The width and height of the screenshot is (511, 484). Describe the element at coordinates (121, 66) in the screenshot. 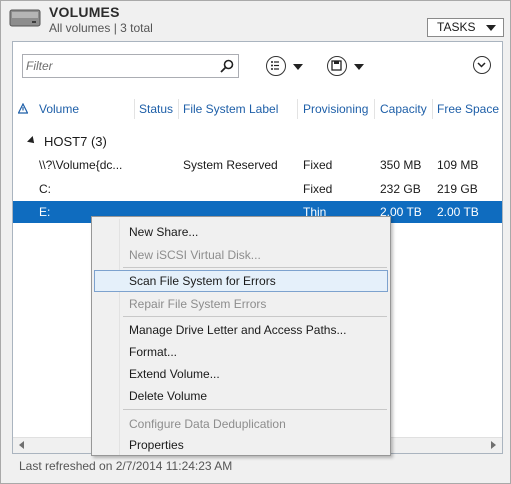

I see `filter-input` at that location.